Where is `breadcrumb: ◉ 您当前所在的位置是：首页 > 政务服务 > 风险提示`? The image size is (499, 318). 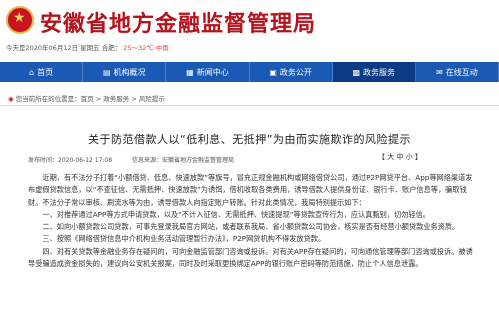 breadcrumb: ◉ 您当前所在的位置是：首页 > 政务服务 > 风险提示 is located at coordinates (86, 98).